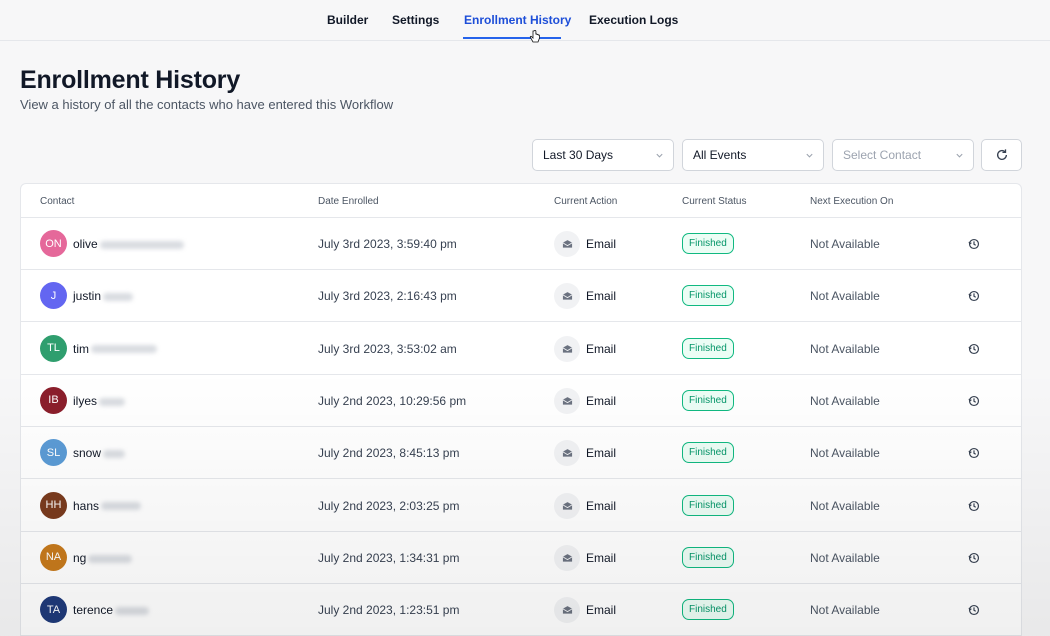 The image size is (1050, 636). What do you see at coordinates (517, 20) in the screenshot?
I see `tab-enrollment-history: Enrollment History` at bounding box center [517, 20].